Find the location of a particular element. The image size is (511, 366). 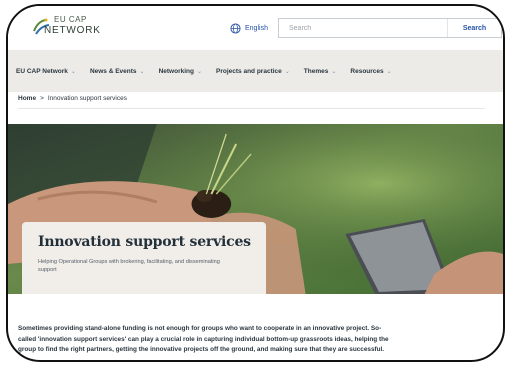

nav-item-label: Themes is located at coordinates (316, 71).